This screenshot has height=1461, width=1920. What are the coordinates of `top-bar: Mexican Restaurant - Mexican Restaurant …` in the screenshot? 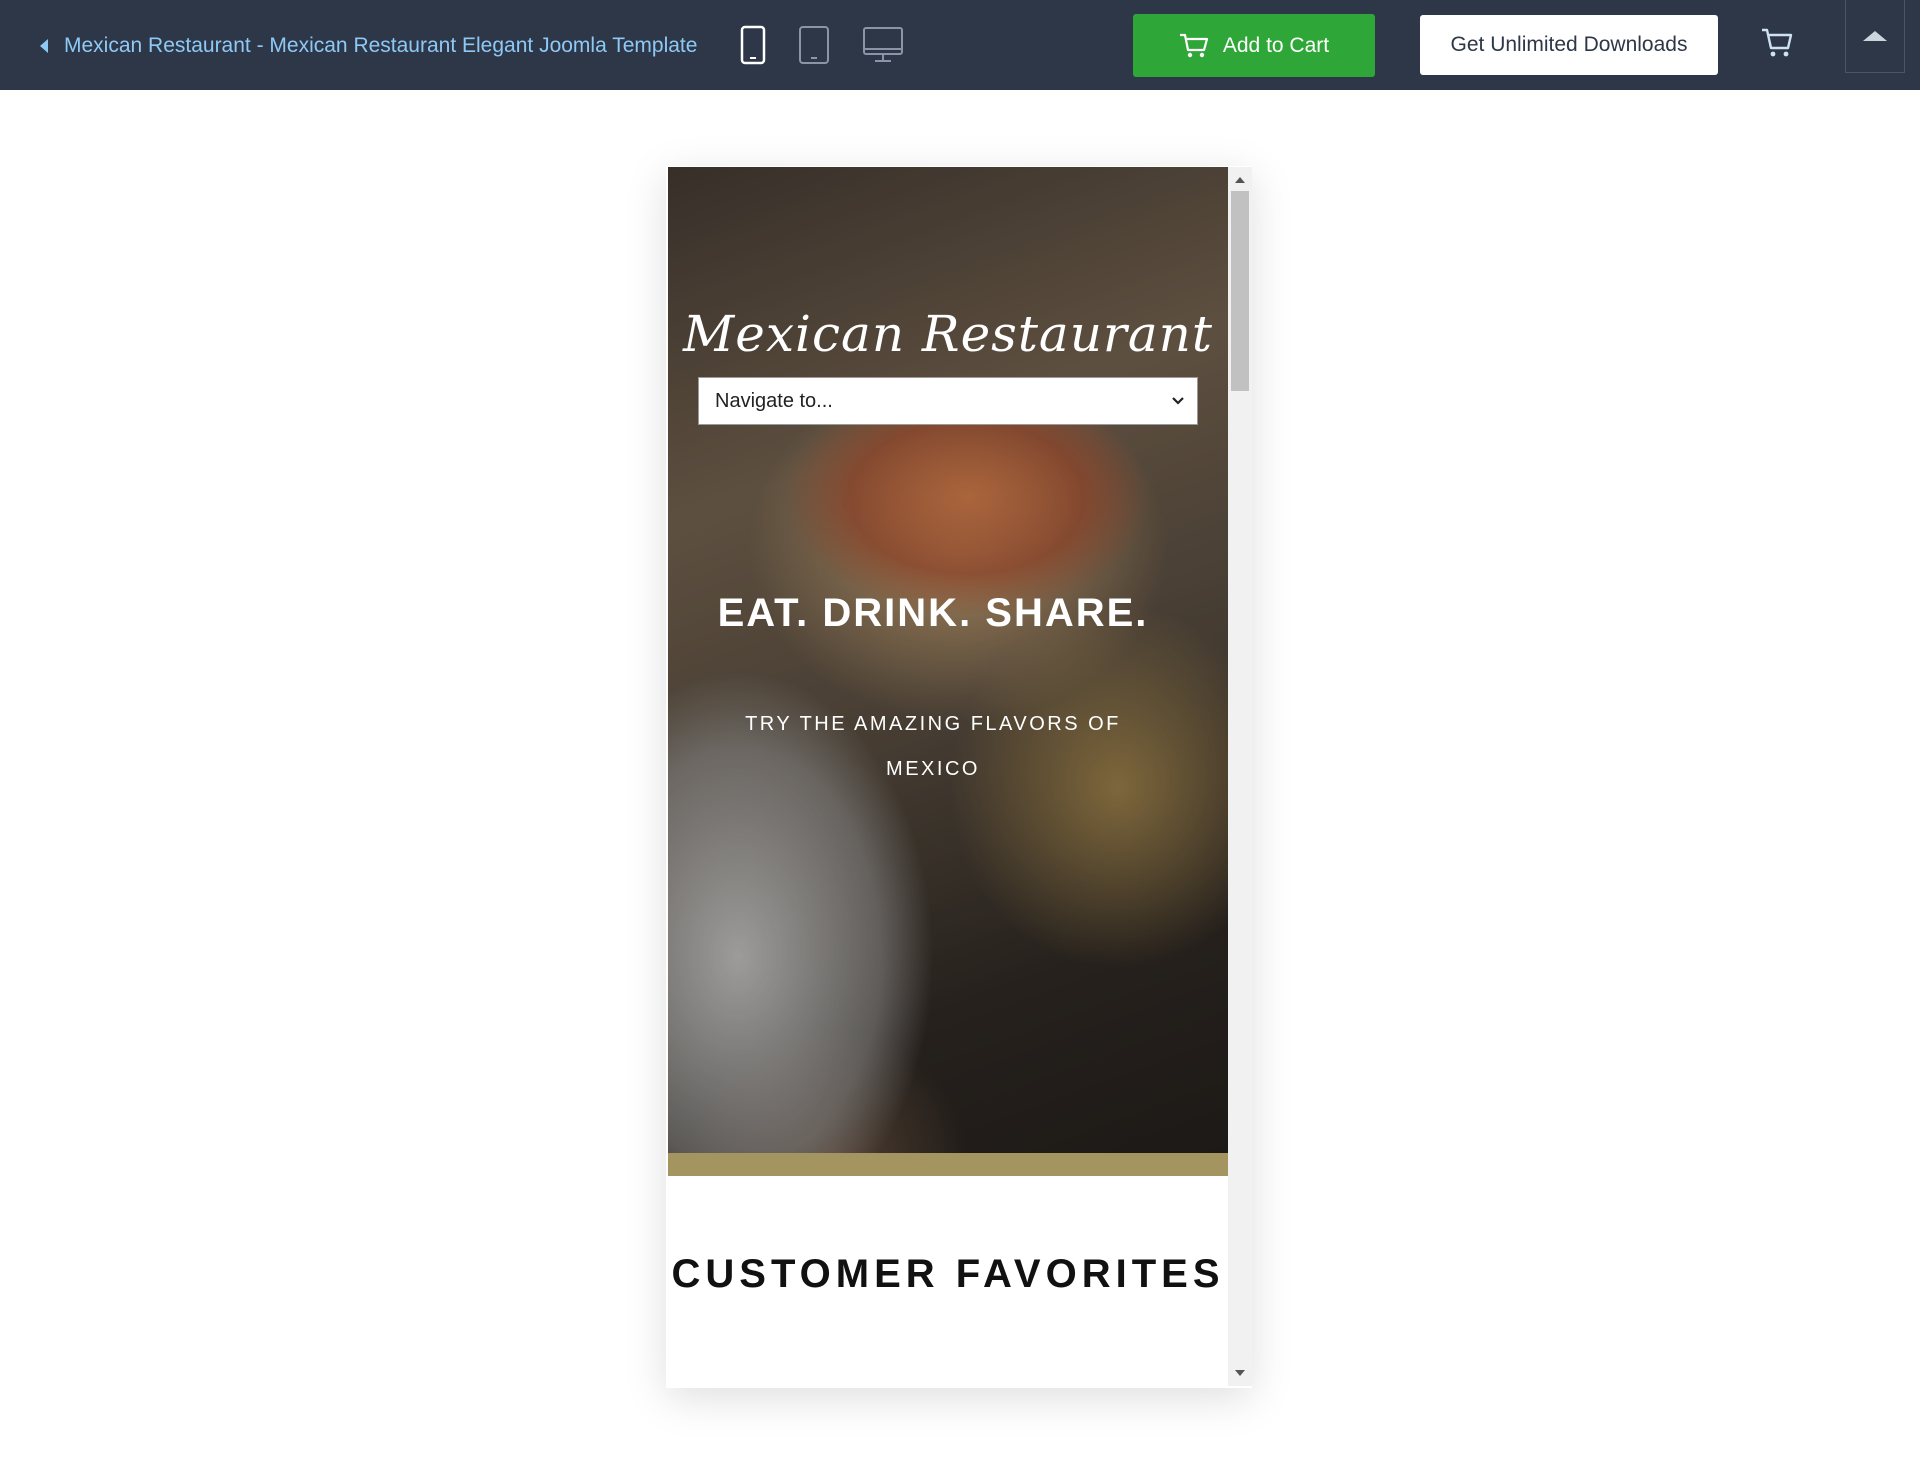 It's located at (960, 45).